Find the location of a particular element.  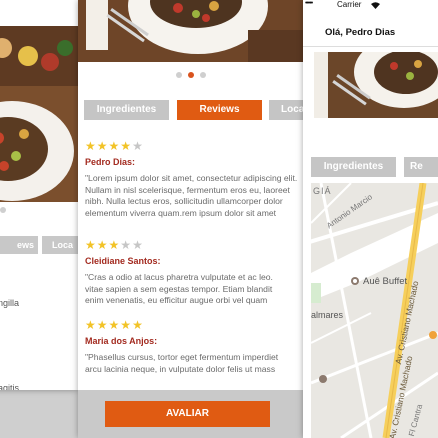

footer-bar: AVALIAR is located at coordinates (190, 414).